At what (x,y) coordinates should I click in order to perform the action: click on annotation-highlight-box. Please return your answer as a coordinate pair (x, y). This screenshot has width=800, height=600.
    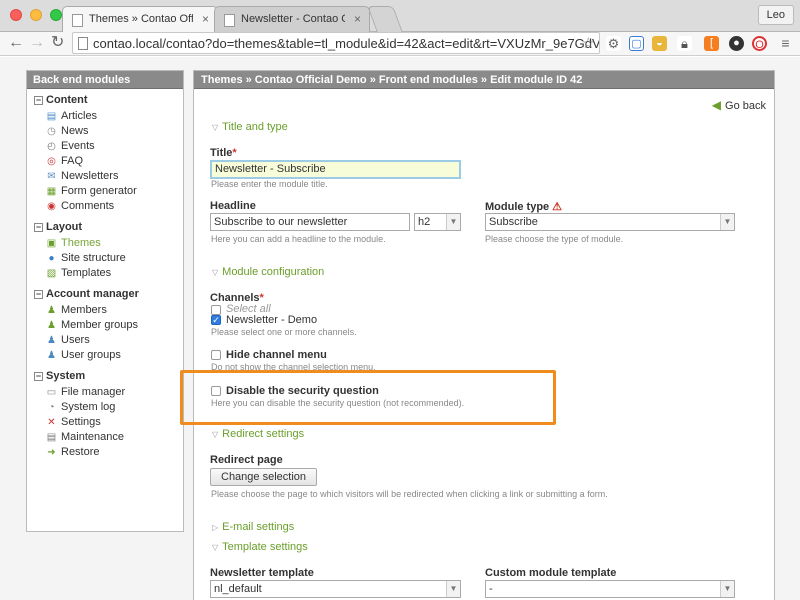
    Looking at the image, I should click on (368, 397).